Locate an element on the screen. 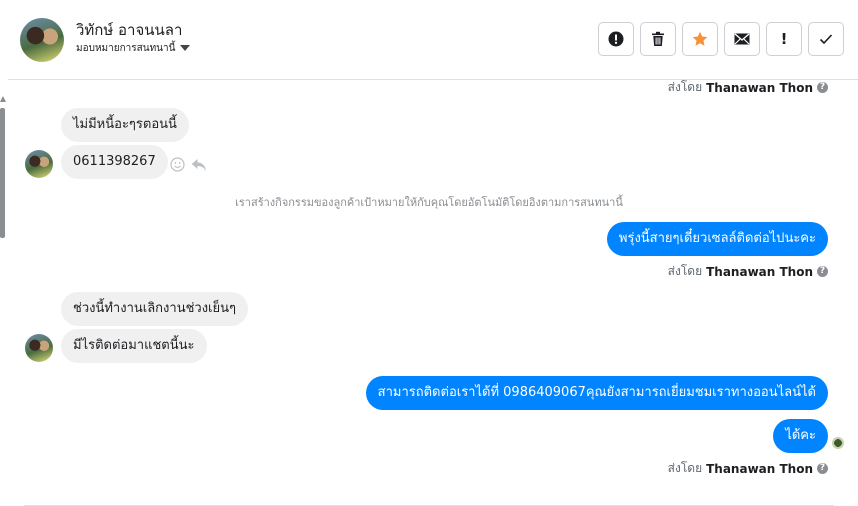 The height and width of the screenshot is (506, 858). assign-conversation-dropdown: มอบหมายการสนทนานี้ is located at coordinates (133, 48).